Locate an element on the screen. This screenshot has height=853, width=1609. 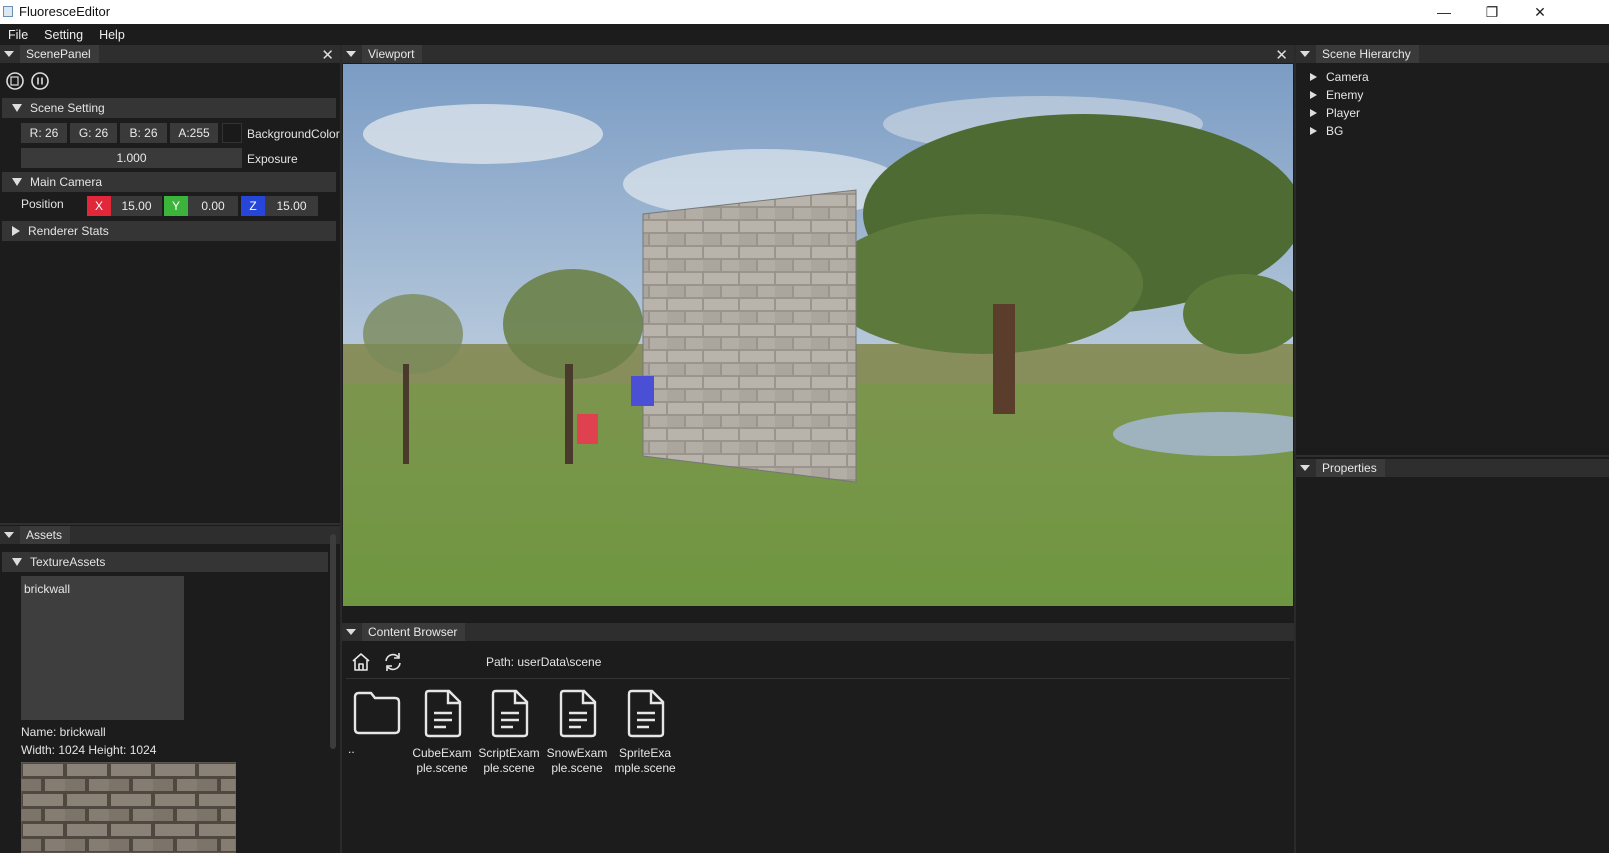
menu-setting: Setting is located at coordinates (63, 35).